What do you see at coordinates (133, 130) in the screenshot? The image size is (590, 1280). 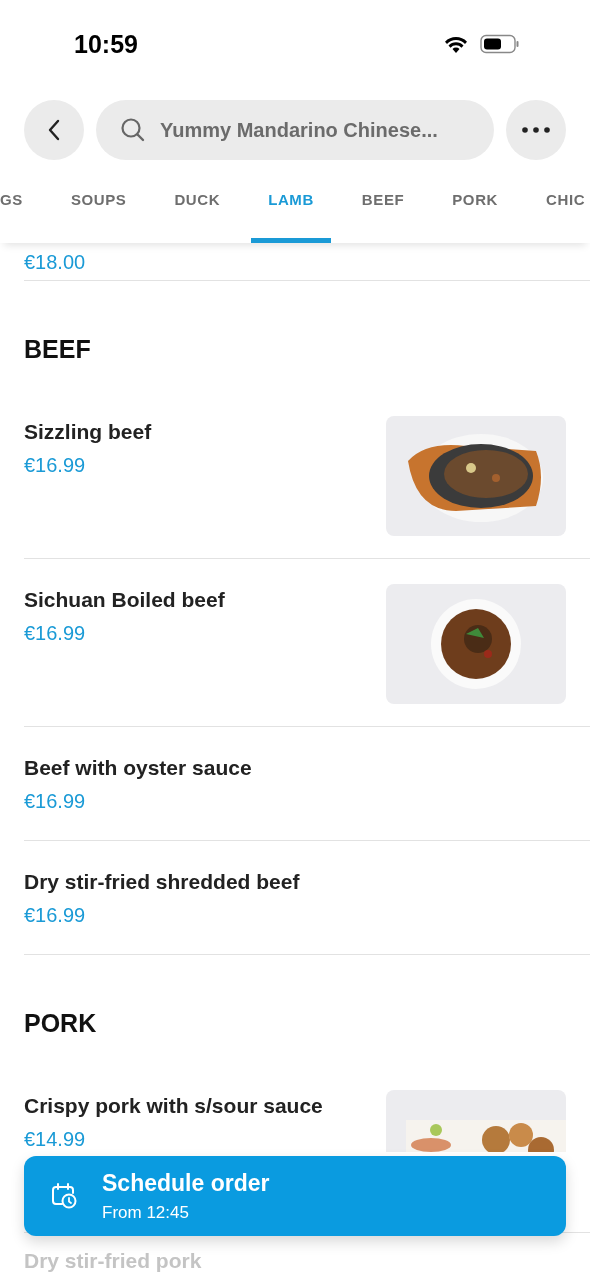 I see `search-icon` at bounding box center [133, 130].